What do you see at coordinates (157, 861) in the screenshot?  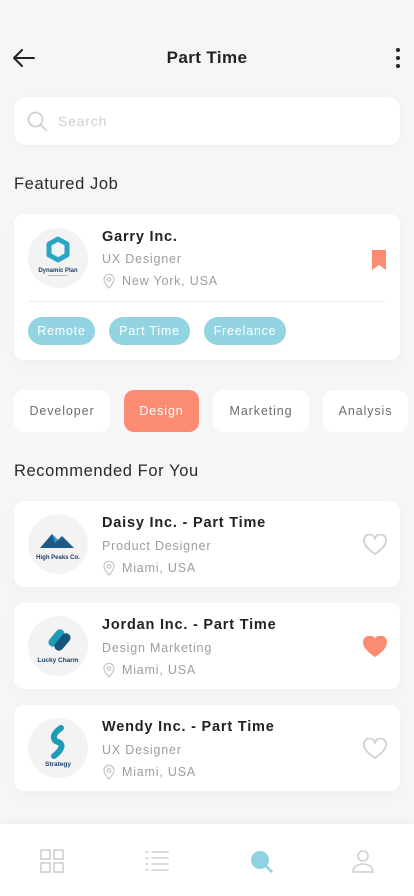 I see `list-icon` at bounding box center [157, 861].